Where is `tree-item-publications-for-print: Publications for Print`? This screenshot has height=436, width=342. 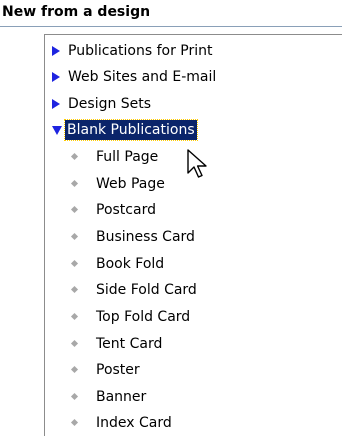
tree-item-publications-for-print: Publications for Print is located at coordinates (192, 51).